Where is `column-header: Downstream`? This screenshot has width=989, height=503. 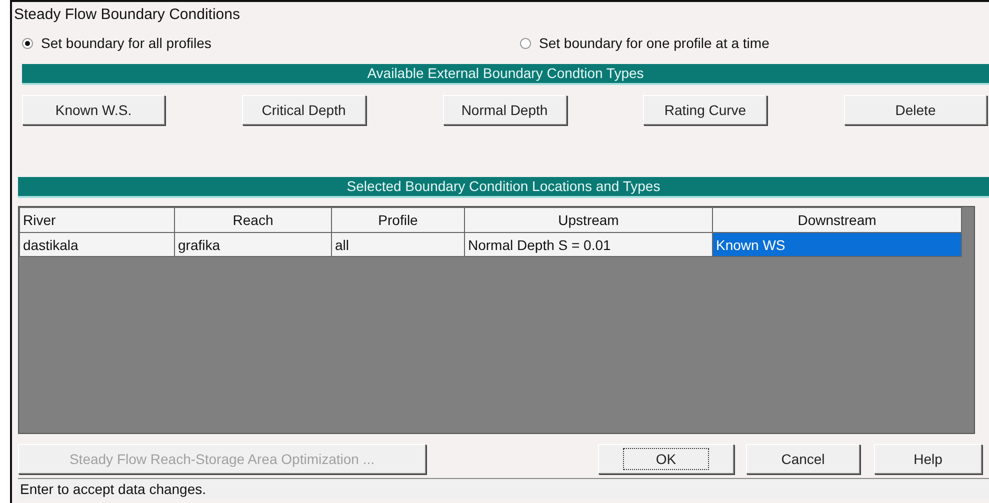
column-header: Downstream is located at coordinates (837, 220).